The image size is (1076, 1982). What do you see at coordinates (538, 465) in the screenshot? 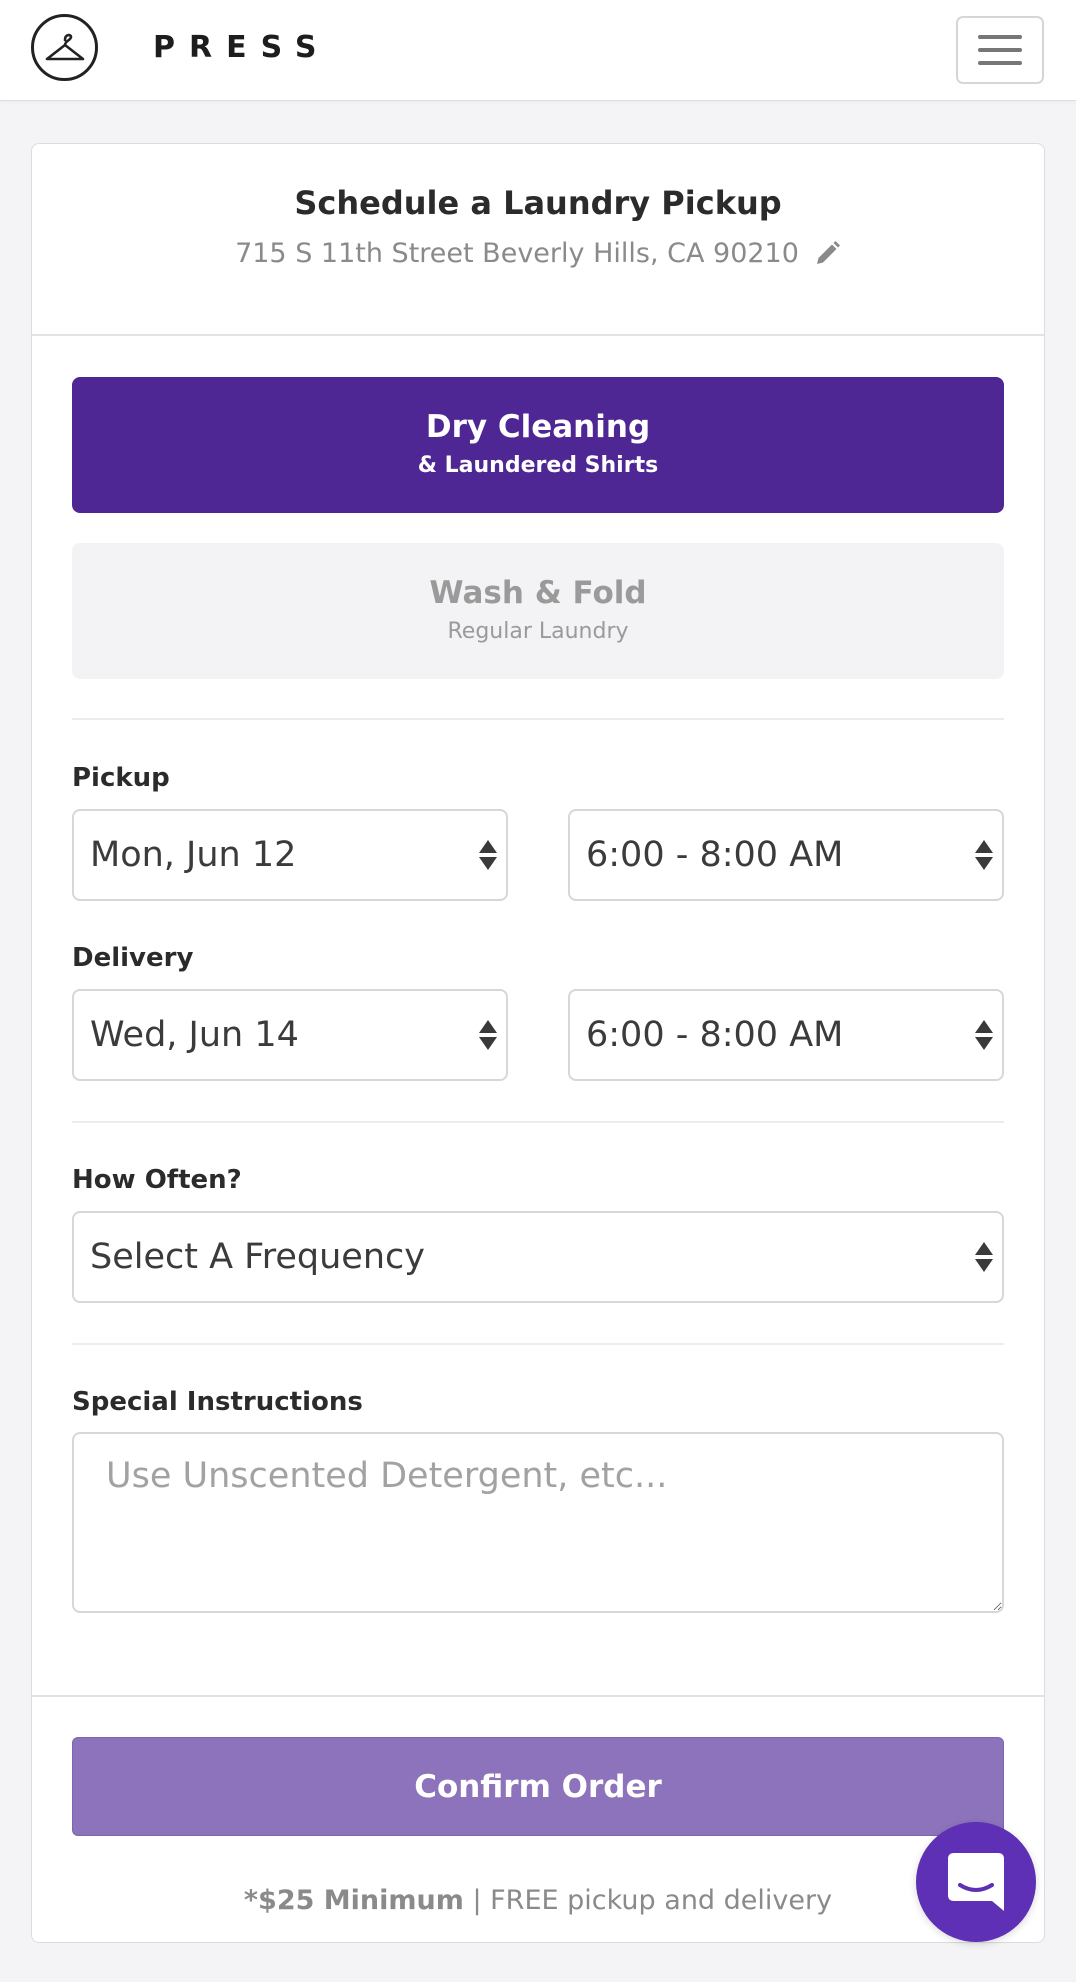
I see `service-subtitle: & Laundered Shirts` at bounding box center [538, 465].